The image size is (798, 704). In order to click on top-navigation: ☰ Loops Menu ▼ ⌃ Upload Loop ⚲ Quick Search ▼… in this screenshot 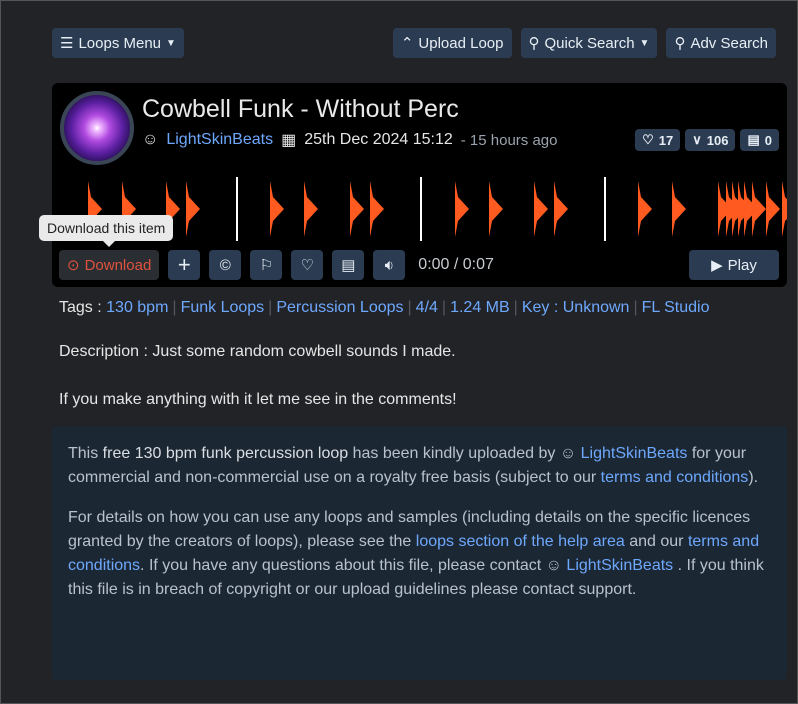, I will do `click(414, 43)`.